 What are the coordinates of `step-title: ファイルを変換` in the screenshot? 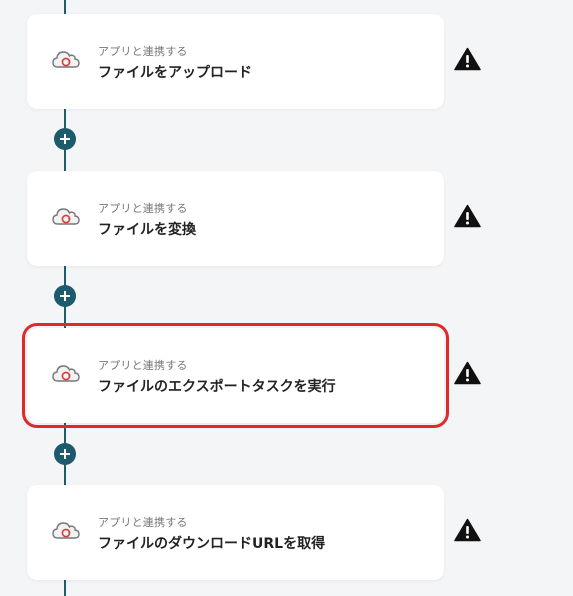 It's located at (147, 230).